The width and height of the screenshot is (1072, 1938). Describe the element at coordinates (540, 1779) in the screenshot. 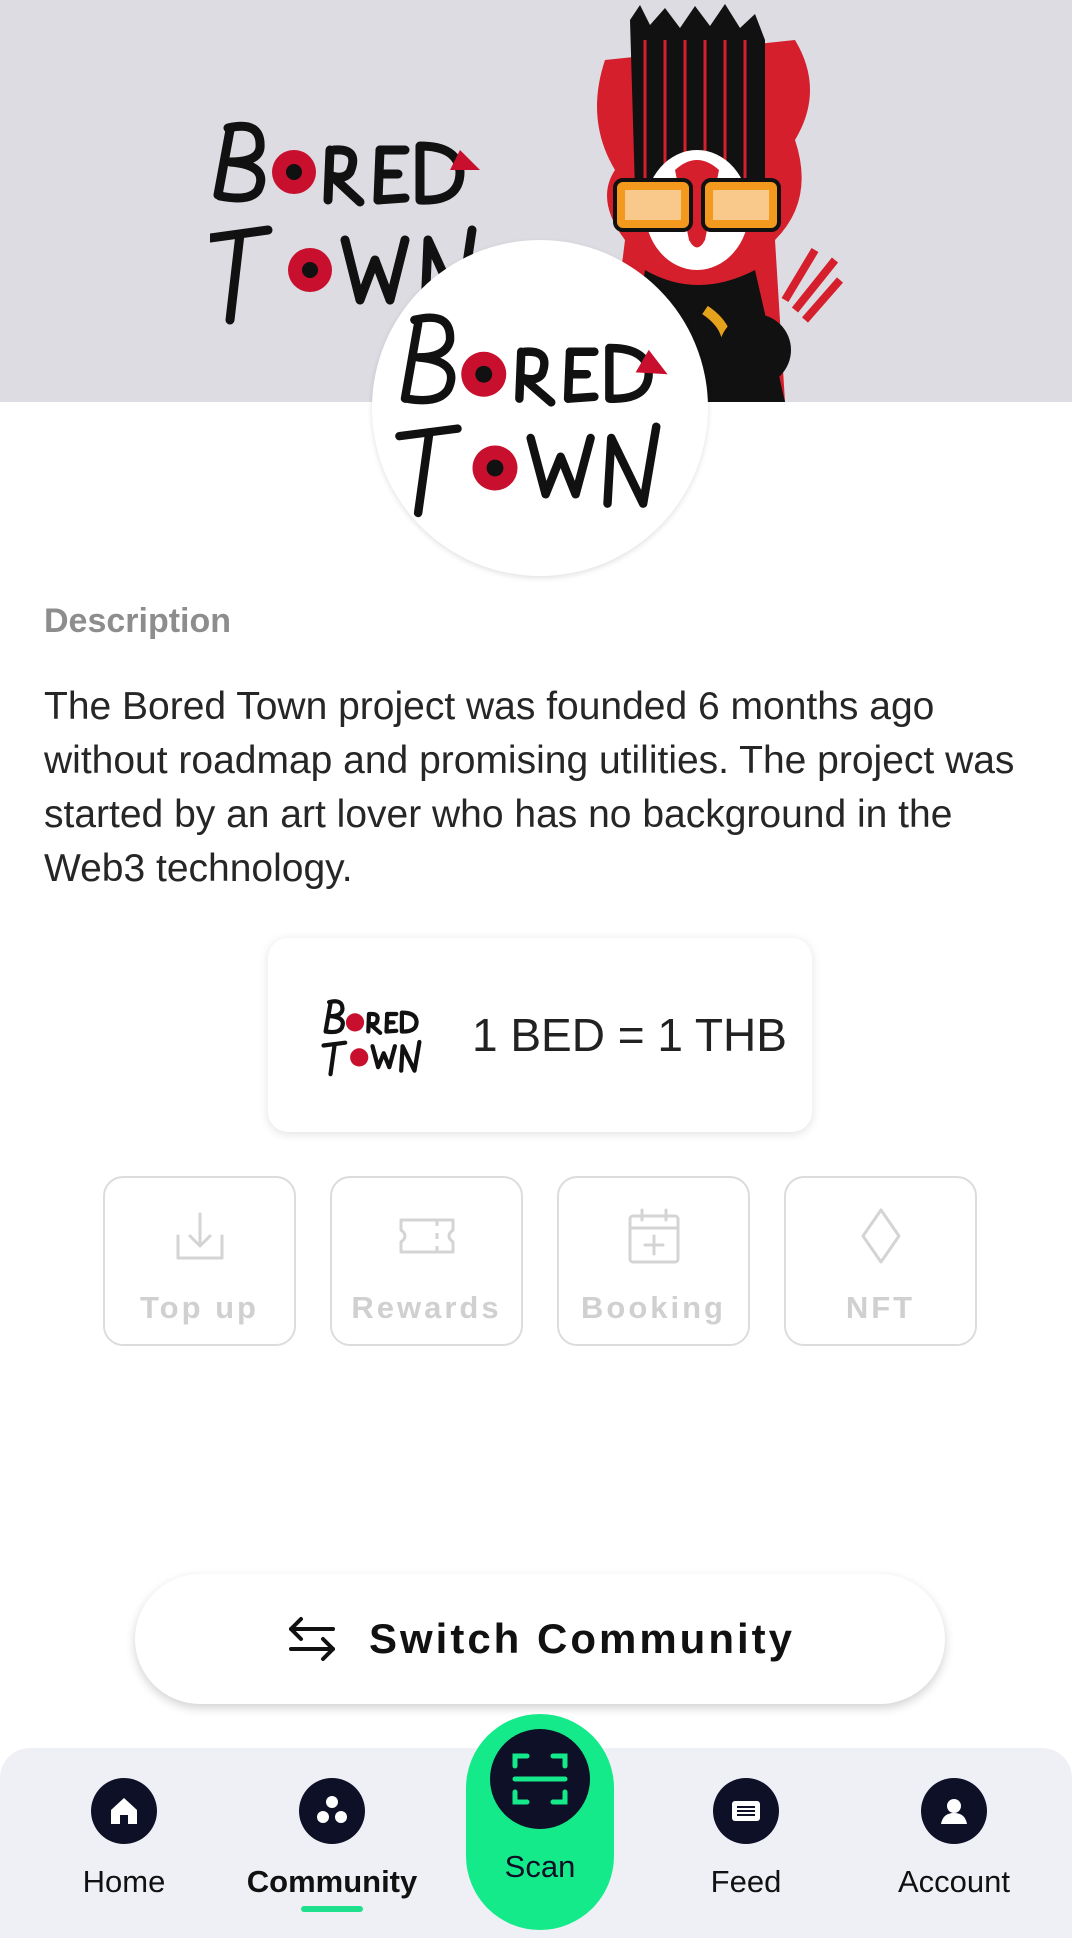

I see `scan-icon` at that location.